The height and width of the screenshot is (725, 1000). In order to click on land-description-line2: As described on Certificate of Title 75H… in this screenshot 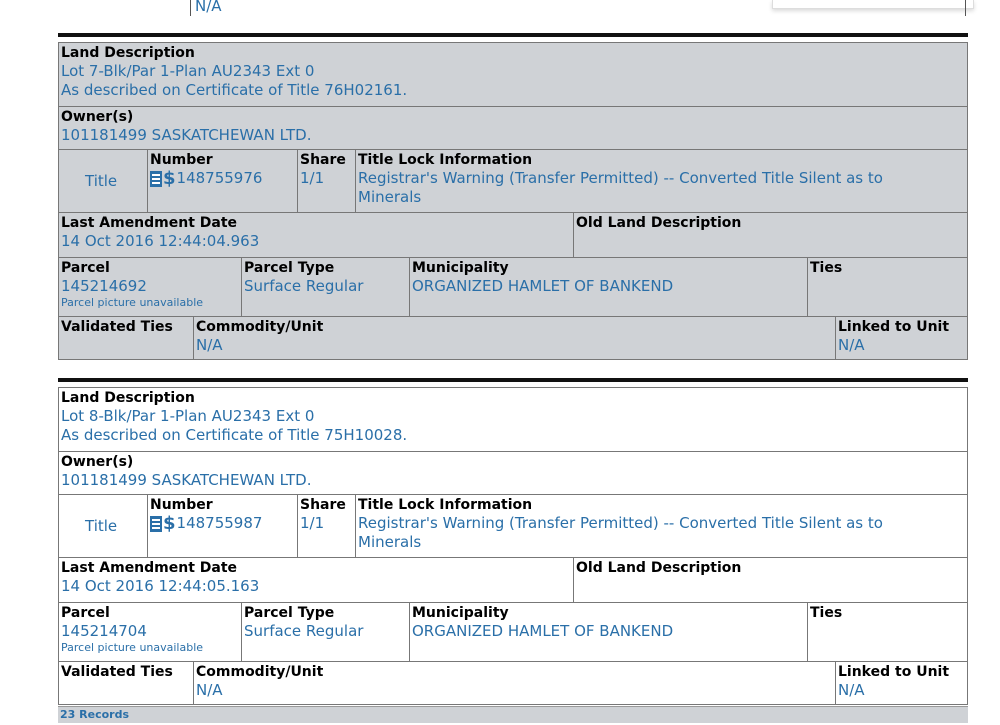, I will do `click(234, 435)`.